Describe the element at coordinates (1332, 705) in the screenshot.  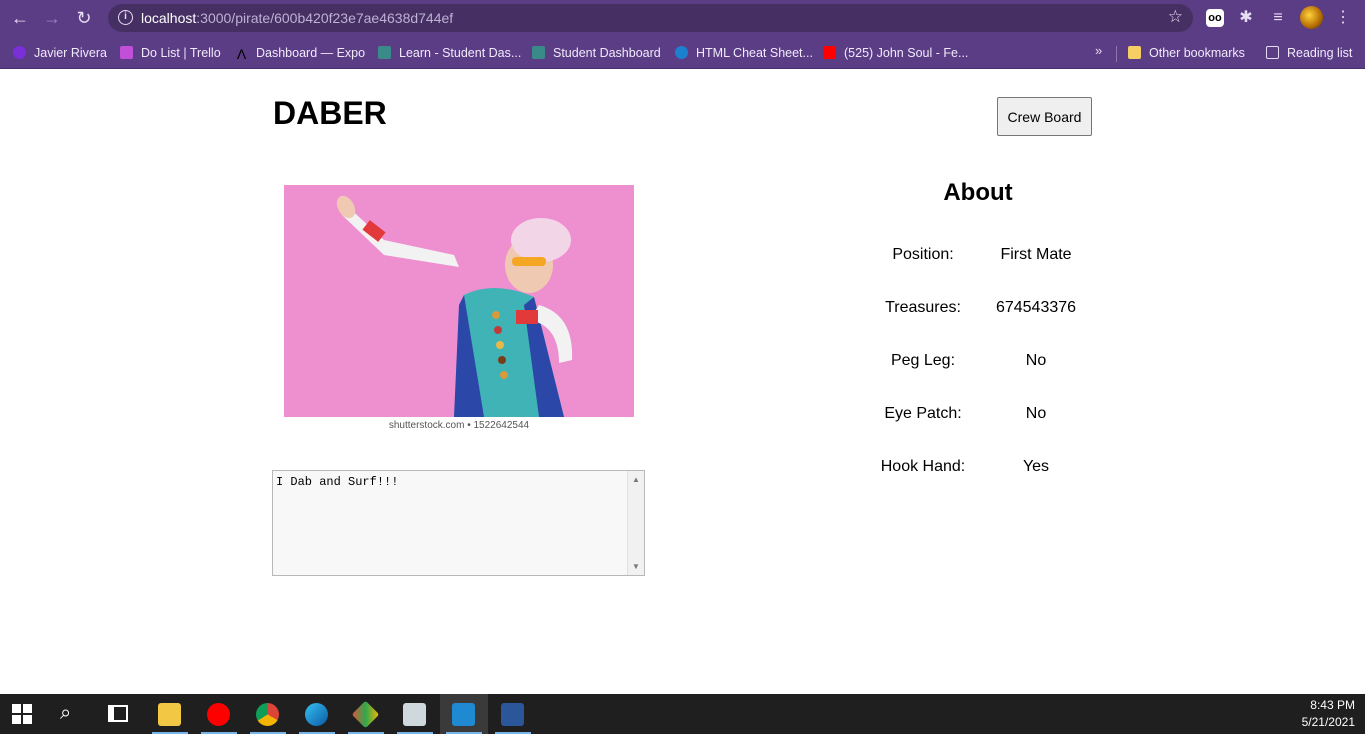
I see `clock-time: 8:43 PM` at that location.